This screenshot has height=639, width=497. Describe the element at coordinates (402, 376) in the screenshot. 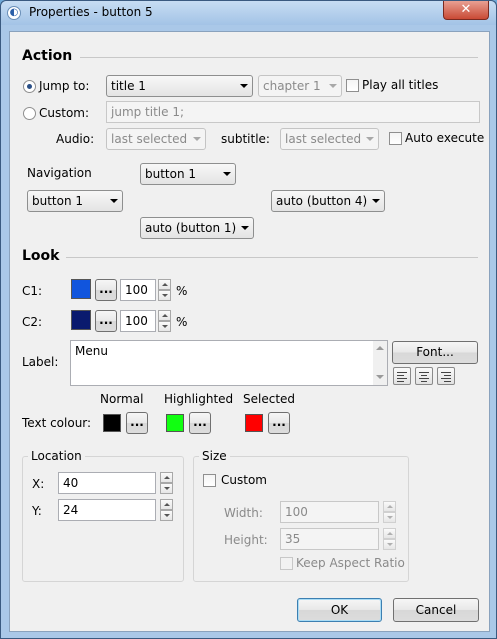

I see `align-left-icon` at that location.